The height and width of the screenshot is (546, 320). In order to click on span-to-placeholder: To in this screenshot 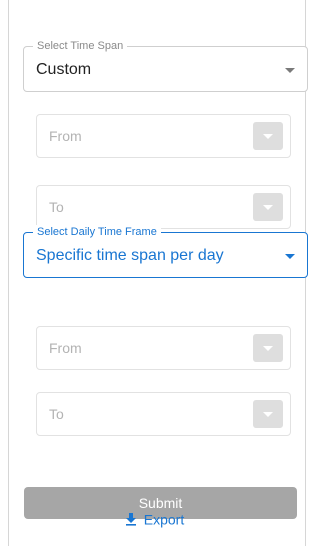, I will do `click(56, 207)`.